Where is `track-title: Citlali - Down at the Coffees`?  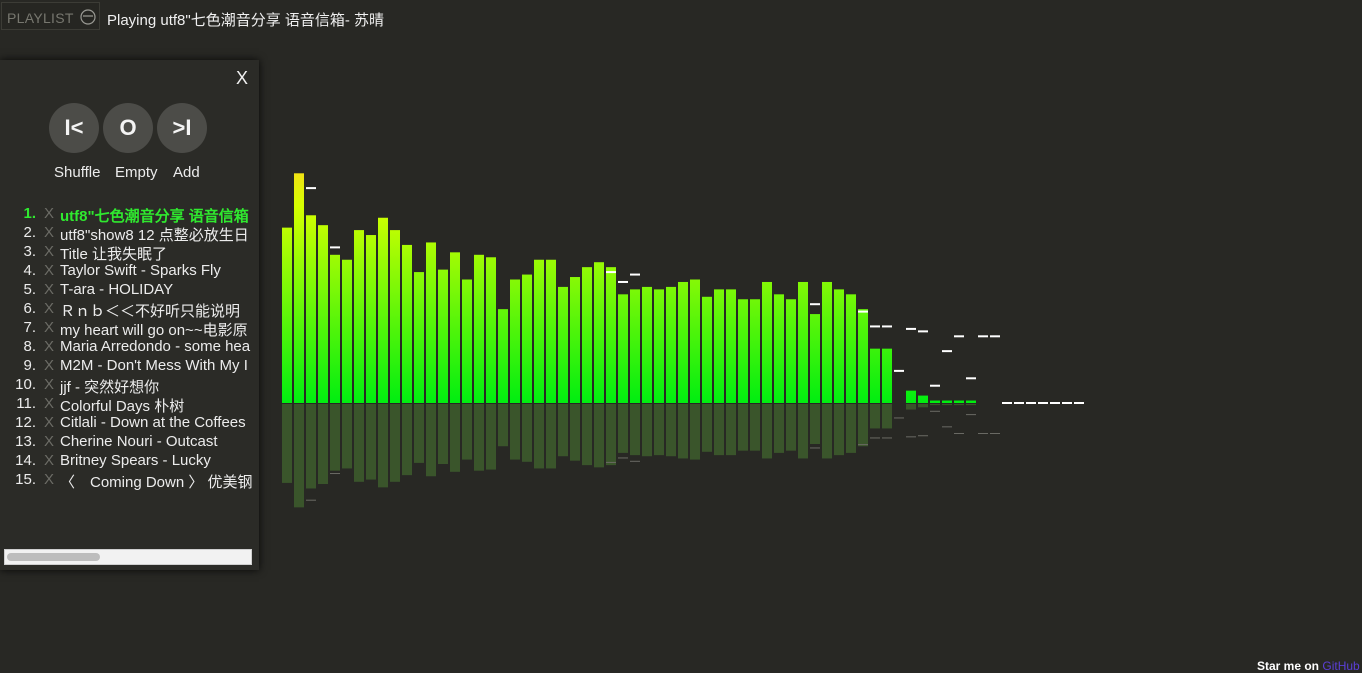 track-title: Citlali - Down at the Coffees is located at coordinates (153, 422).